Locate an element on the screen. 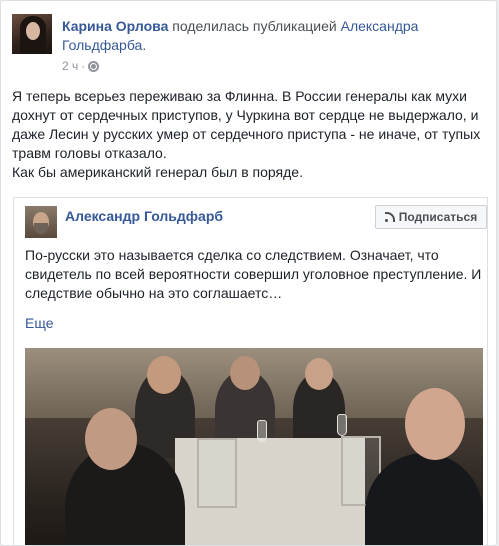 This screenshot has width=499, height=546. follow-button-label: Подписаться is located at coordinates (438, 217).